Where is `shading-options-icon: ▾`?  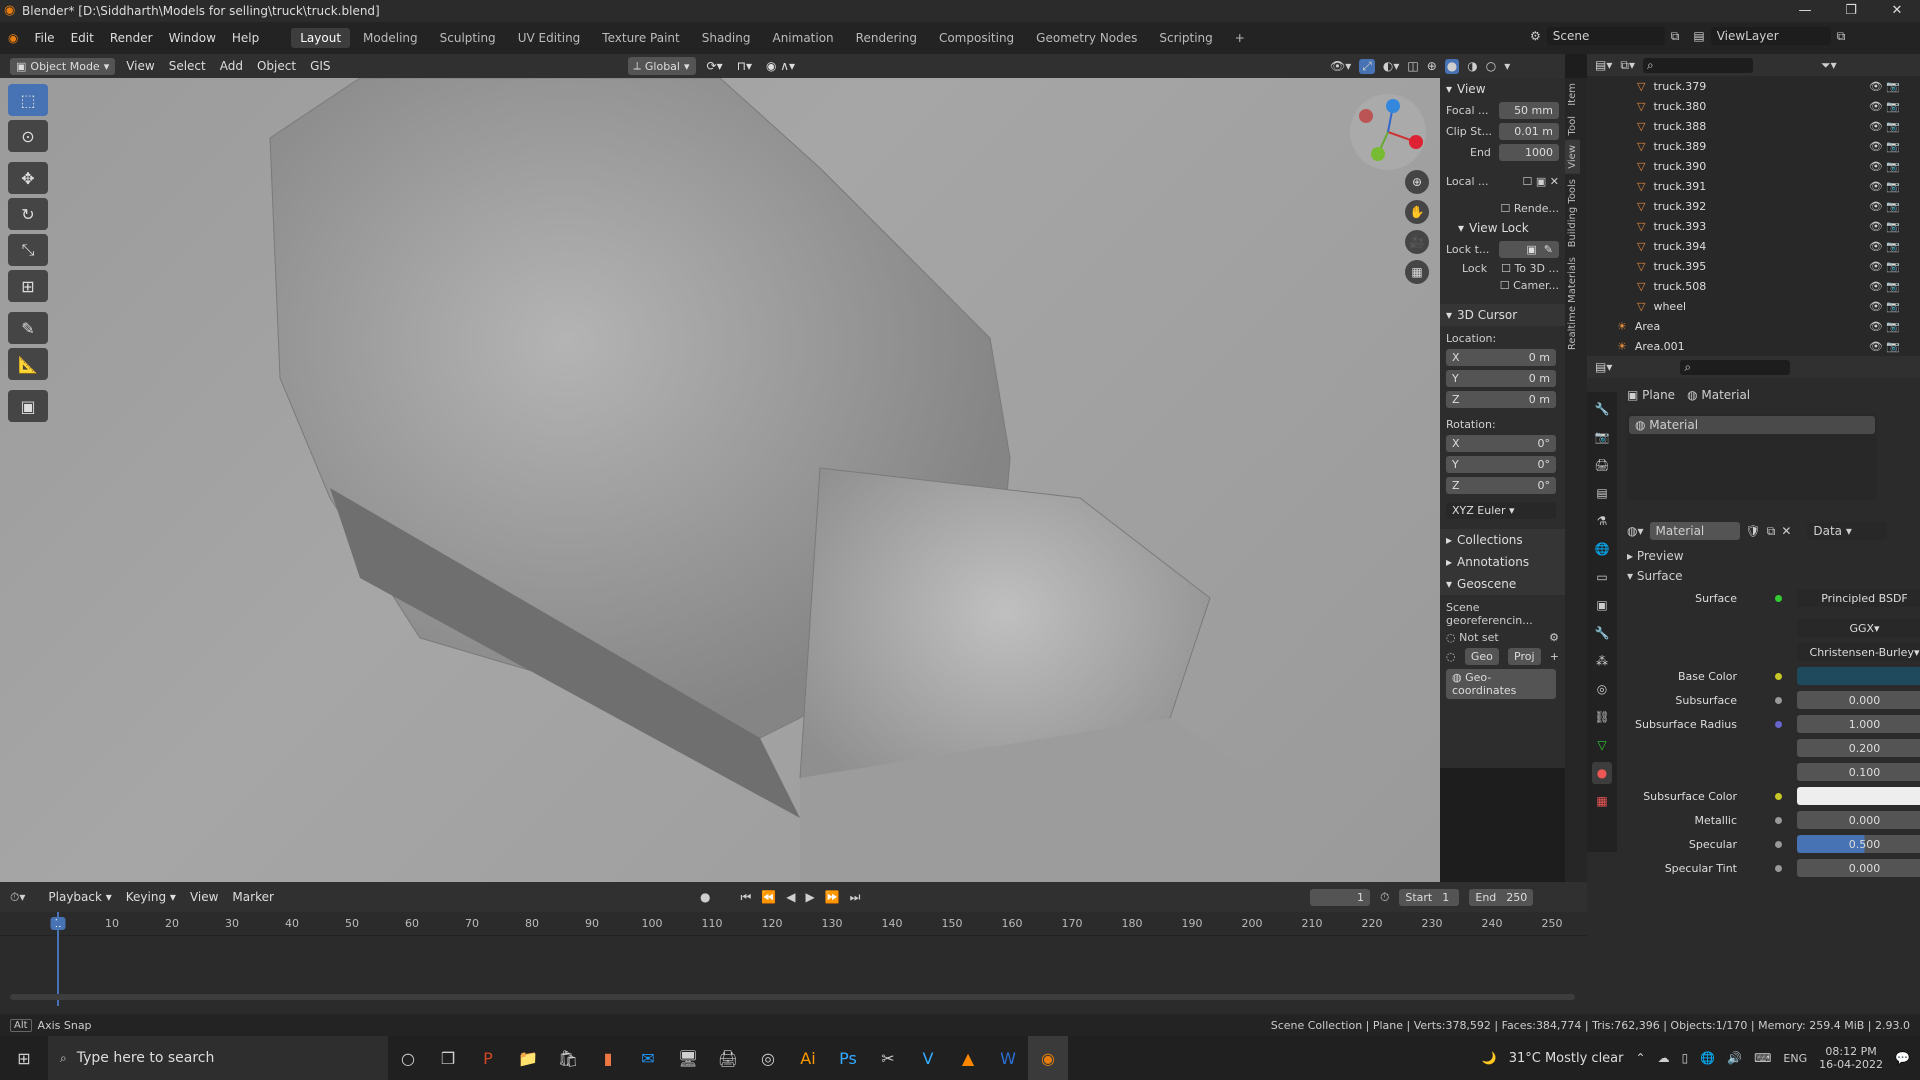
shading-options-icon: ▾ is located at coordinates (1507, 66).